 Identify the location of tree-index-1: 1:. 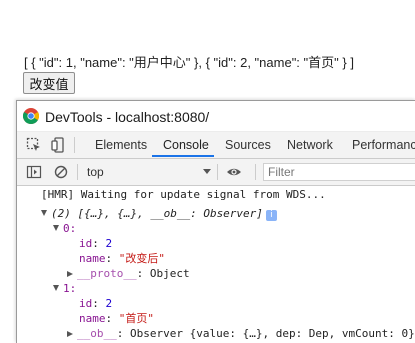
(70, 288).